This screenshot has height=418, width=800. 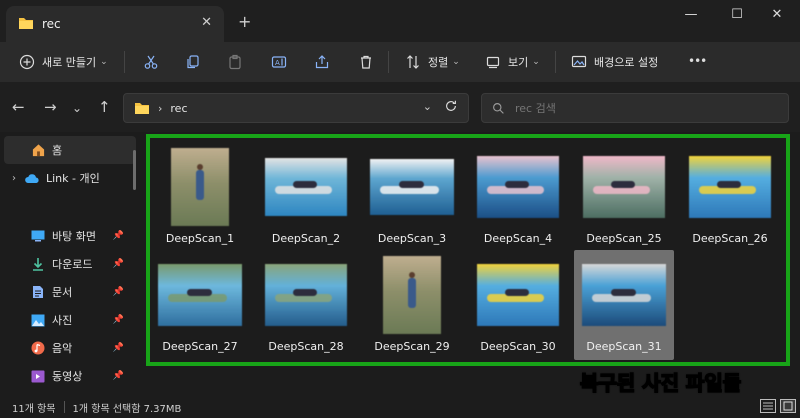 I want to click on sidebar-item-home: 홈, so click(x=70, y=150).